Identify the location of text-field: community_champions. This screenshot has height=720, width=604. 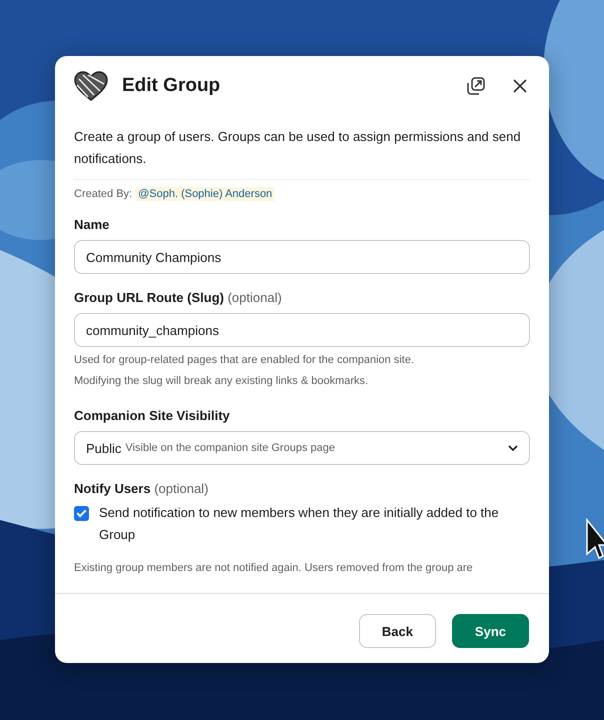
(302, 330).